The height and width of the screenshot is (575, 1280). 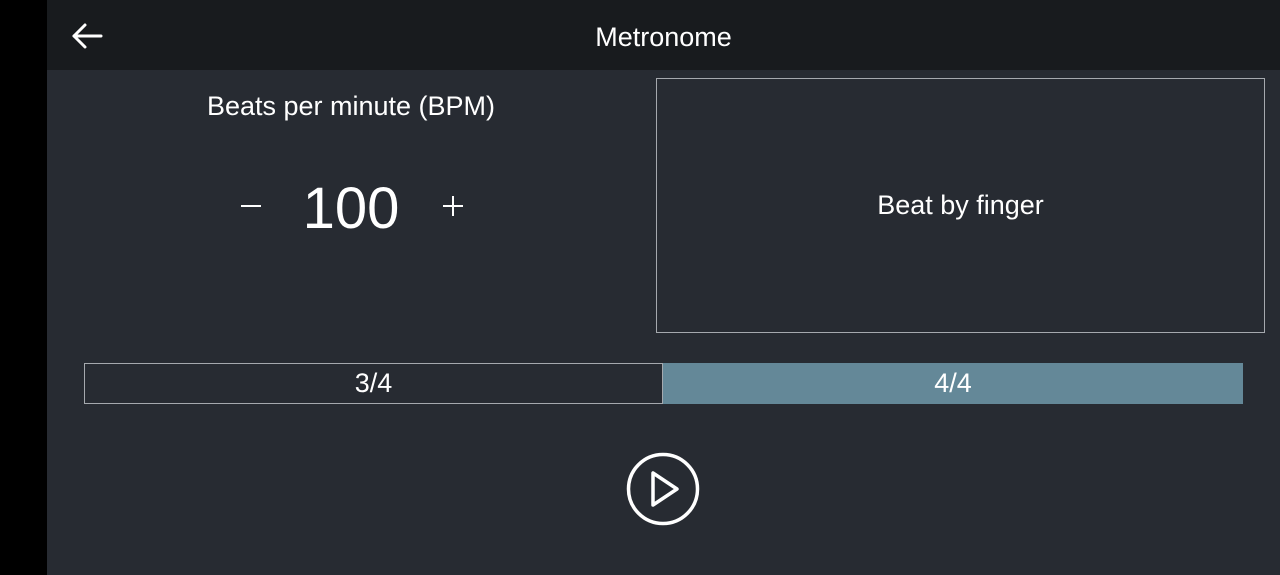 I want to click on time-signature-3-4: 3/4, so click(x=373, y=383).